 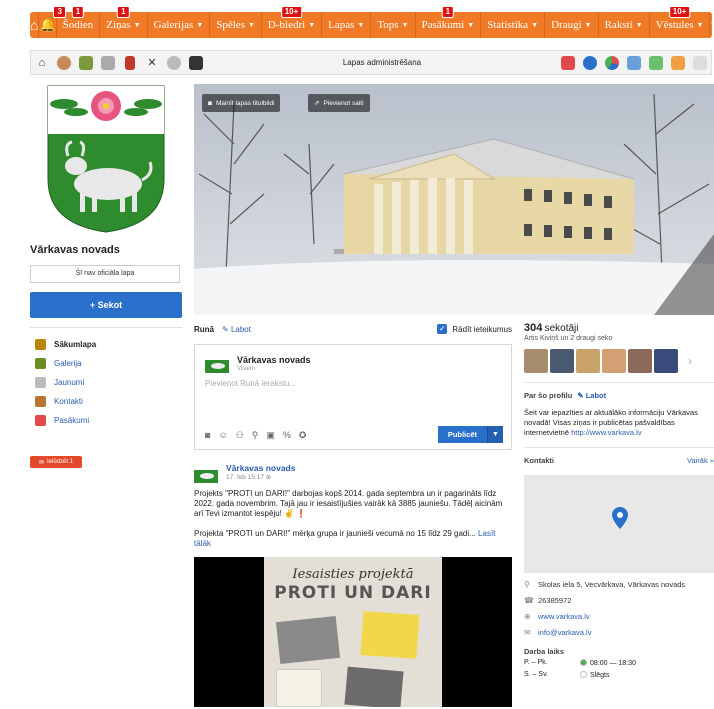 What do you see at coordinates (274, 369) in the screenshot?
I see `composer-audience: Visiem` at bounding box center [274, 369].